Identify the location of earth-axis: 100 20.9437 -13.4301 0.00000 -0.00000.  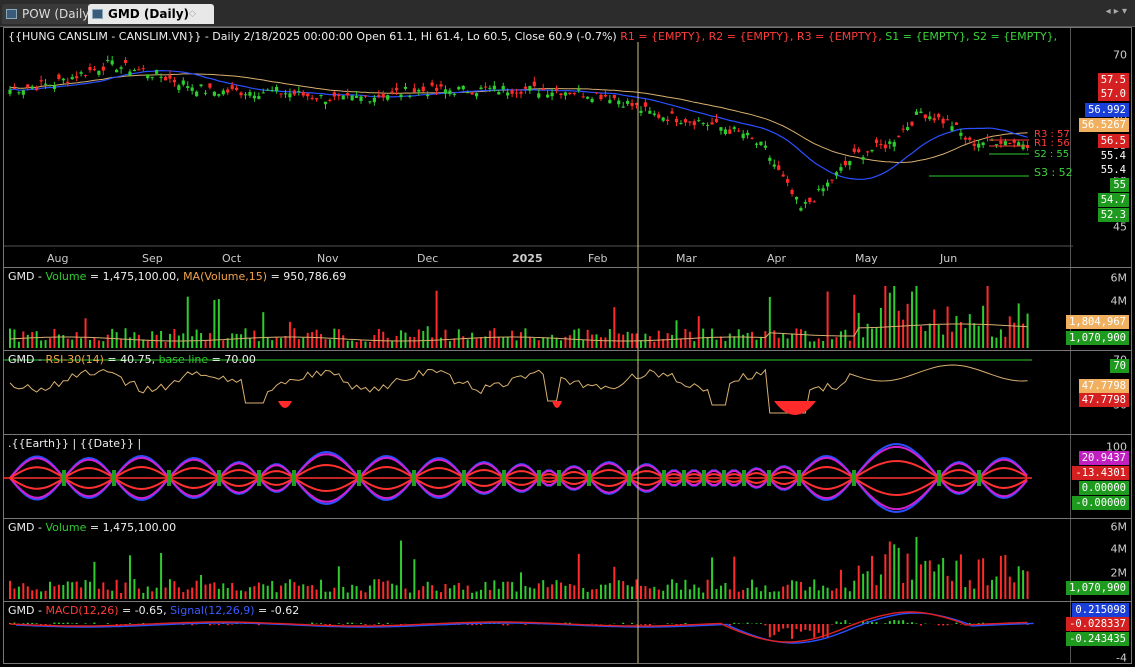
(1100, 476).